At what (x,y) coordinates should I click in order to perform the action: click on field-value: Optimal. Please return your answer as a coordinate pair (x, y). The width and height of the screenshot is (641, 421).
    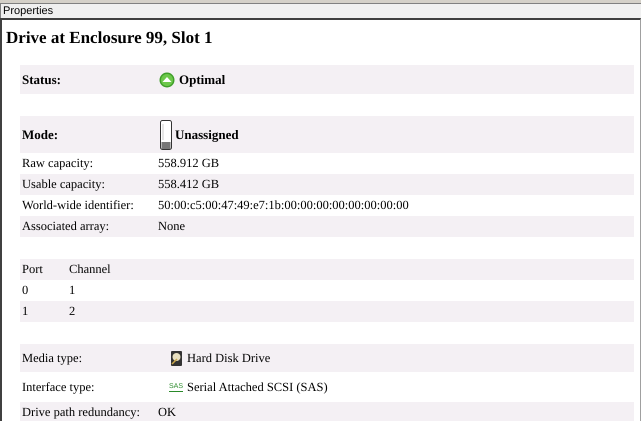
    Looking at the image, I should click on (202, 80).